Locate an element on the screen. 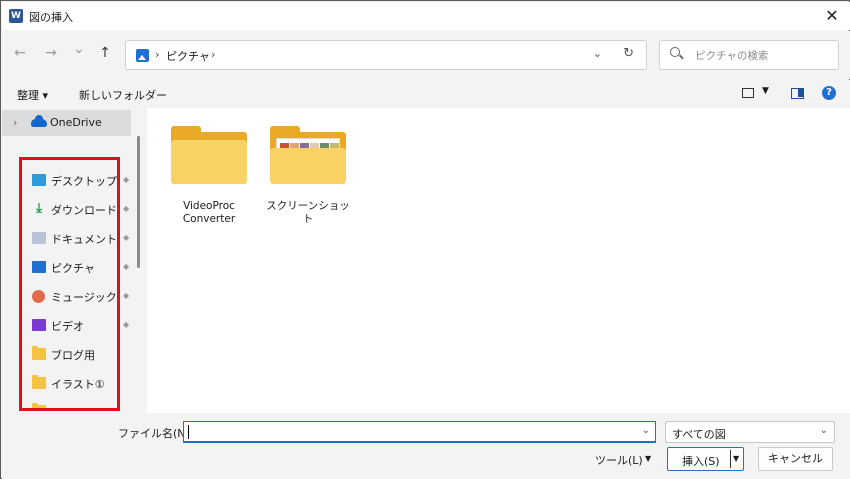  close-icon: ✕ is located at coordinates (832, 16).